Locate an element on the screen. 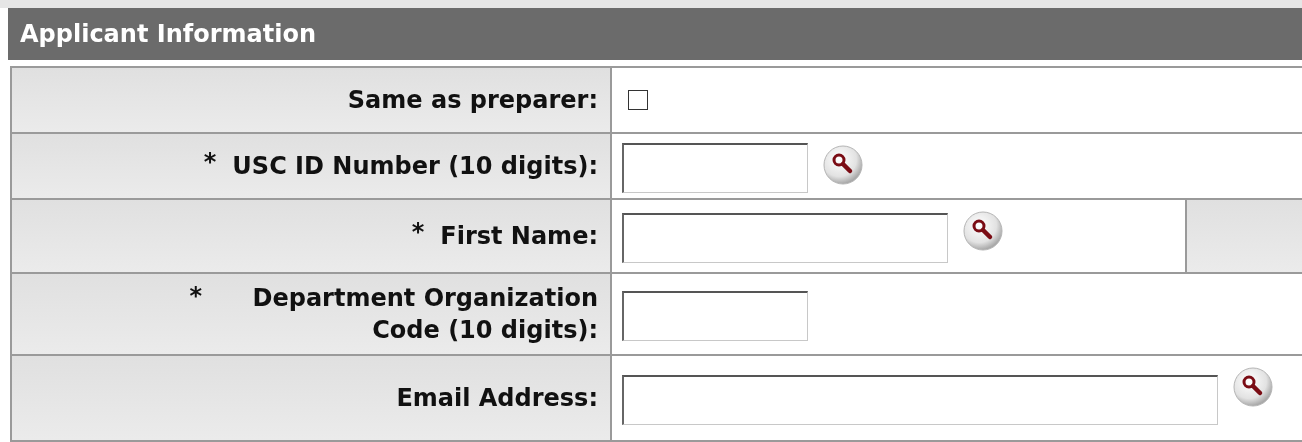 The height and width of the screenshot is (442, 1302). field-label: Same as preparer: is located at coordinates (472, 100).